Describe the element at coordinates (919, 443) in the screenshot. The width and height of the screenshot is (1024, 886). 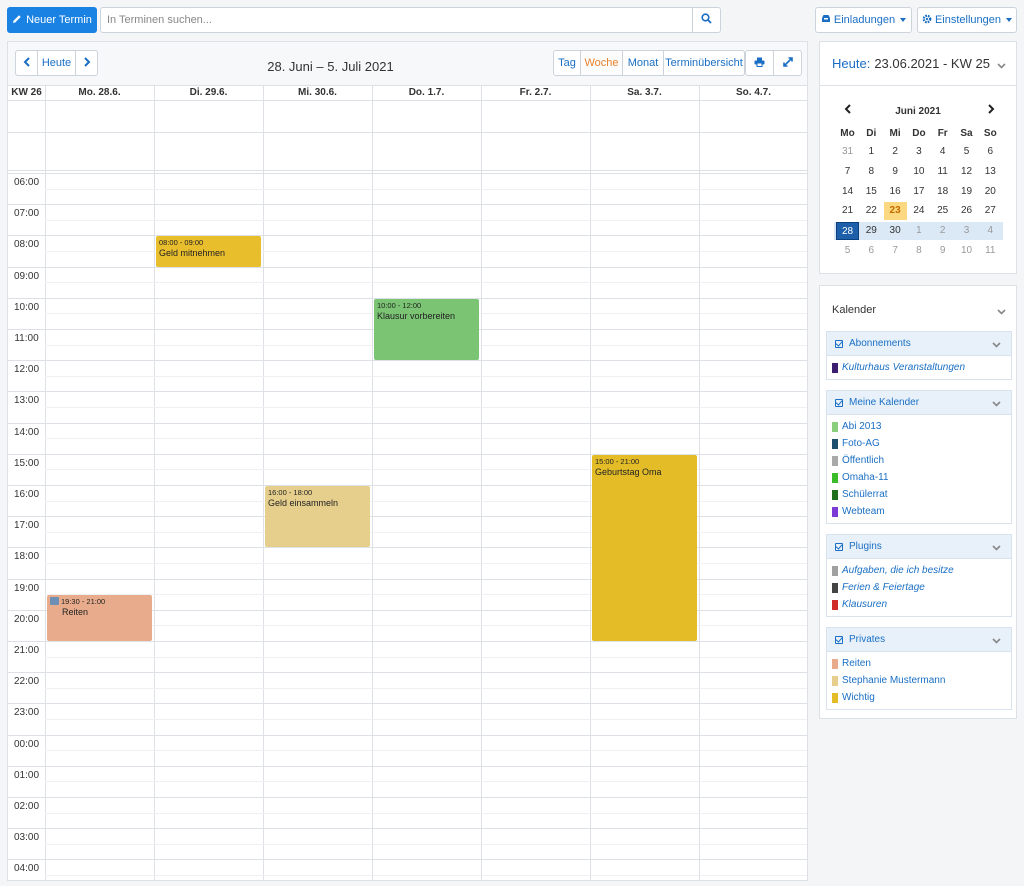
I see `calendar-item: Foto-AG` at that location.